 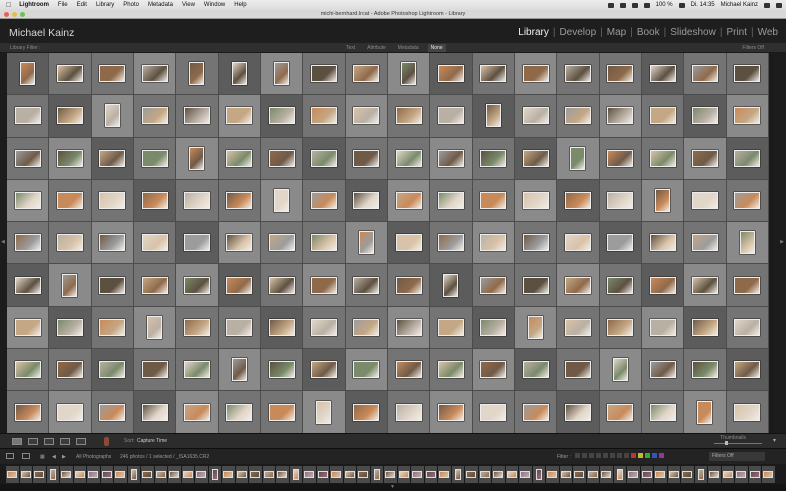 I want to click on rating-filter, so click(x=619, y=455).